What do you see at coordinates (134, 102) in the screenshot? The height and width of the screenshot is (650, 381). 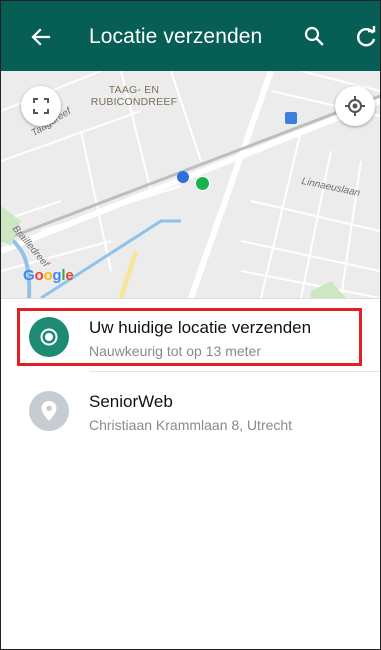 I see `area-label-line2: RUBICONDREEF` at bounding box center [134, 102].